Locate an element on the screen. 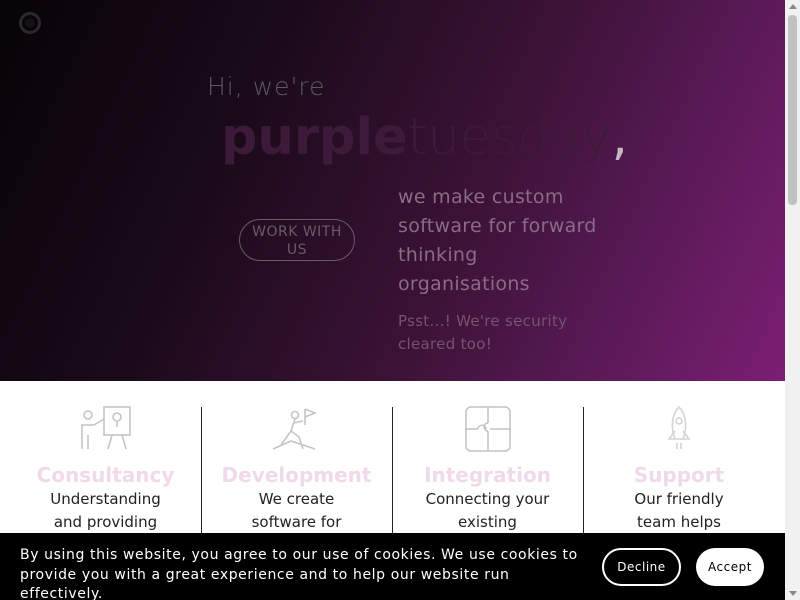 This screenshot has width=800, height=600. service-description: Connecting your existing is located at coordinates (487, 510).